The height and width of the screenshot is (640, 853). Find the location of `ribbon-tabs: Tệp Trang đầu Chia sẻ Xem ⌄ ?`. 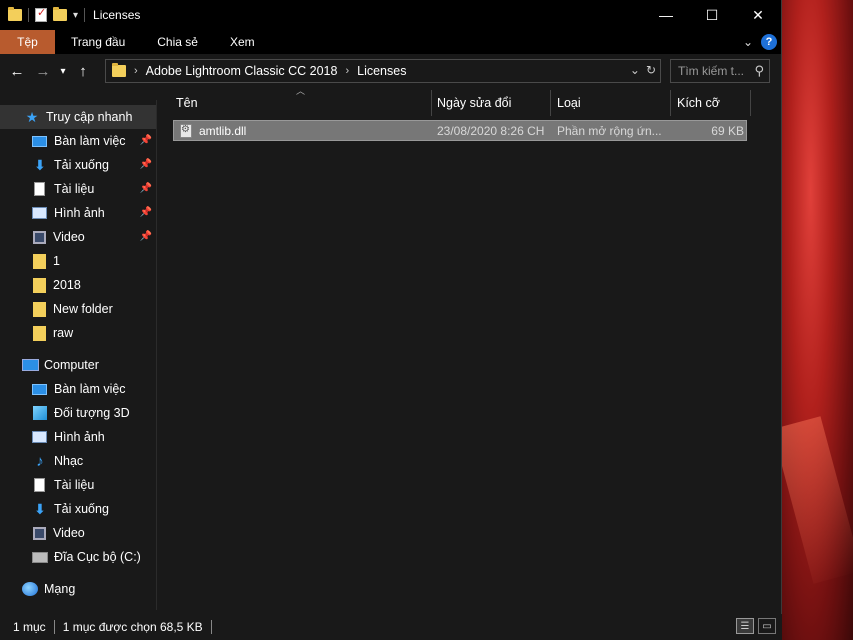

ribbon-tabs: Tệp Trang đầu Chia sẻ Xem ⌄ ? is located at coordinates (390, 42).